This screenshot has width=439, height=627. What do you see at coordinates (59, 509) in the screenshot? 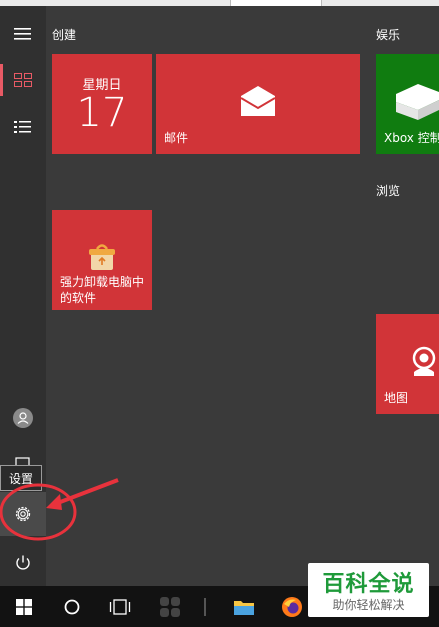
I see `annotation-arrow` at bounding box center [59, 509].